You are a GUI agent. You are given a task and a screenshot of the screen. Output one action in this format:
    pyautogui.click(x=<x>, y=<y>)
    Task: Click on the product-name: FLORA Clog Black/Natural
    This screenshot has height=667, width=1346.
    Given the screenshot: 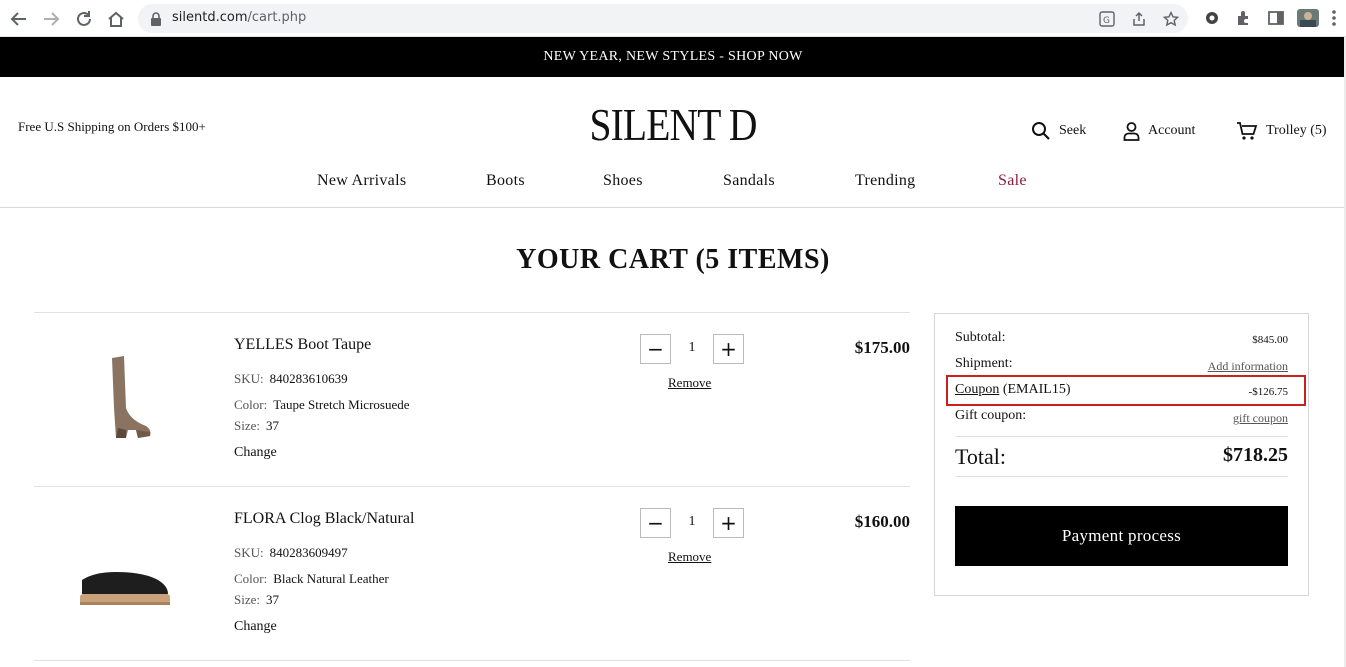 What is the action you would take?
    pyautogui.click(x=324, y=519)
    